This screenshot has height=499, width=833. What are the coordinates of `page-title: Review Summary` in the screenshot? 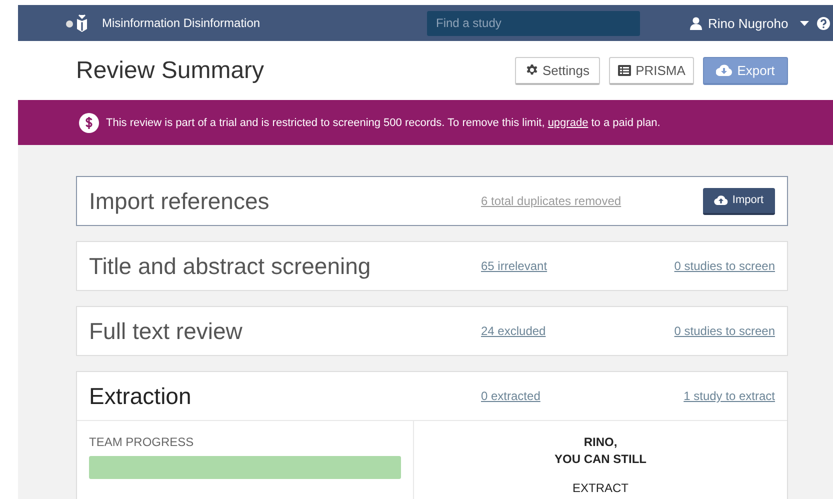 It's located at (171, 70).